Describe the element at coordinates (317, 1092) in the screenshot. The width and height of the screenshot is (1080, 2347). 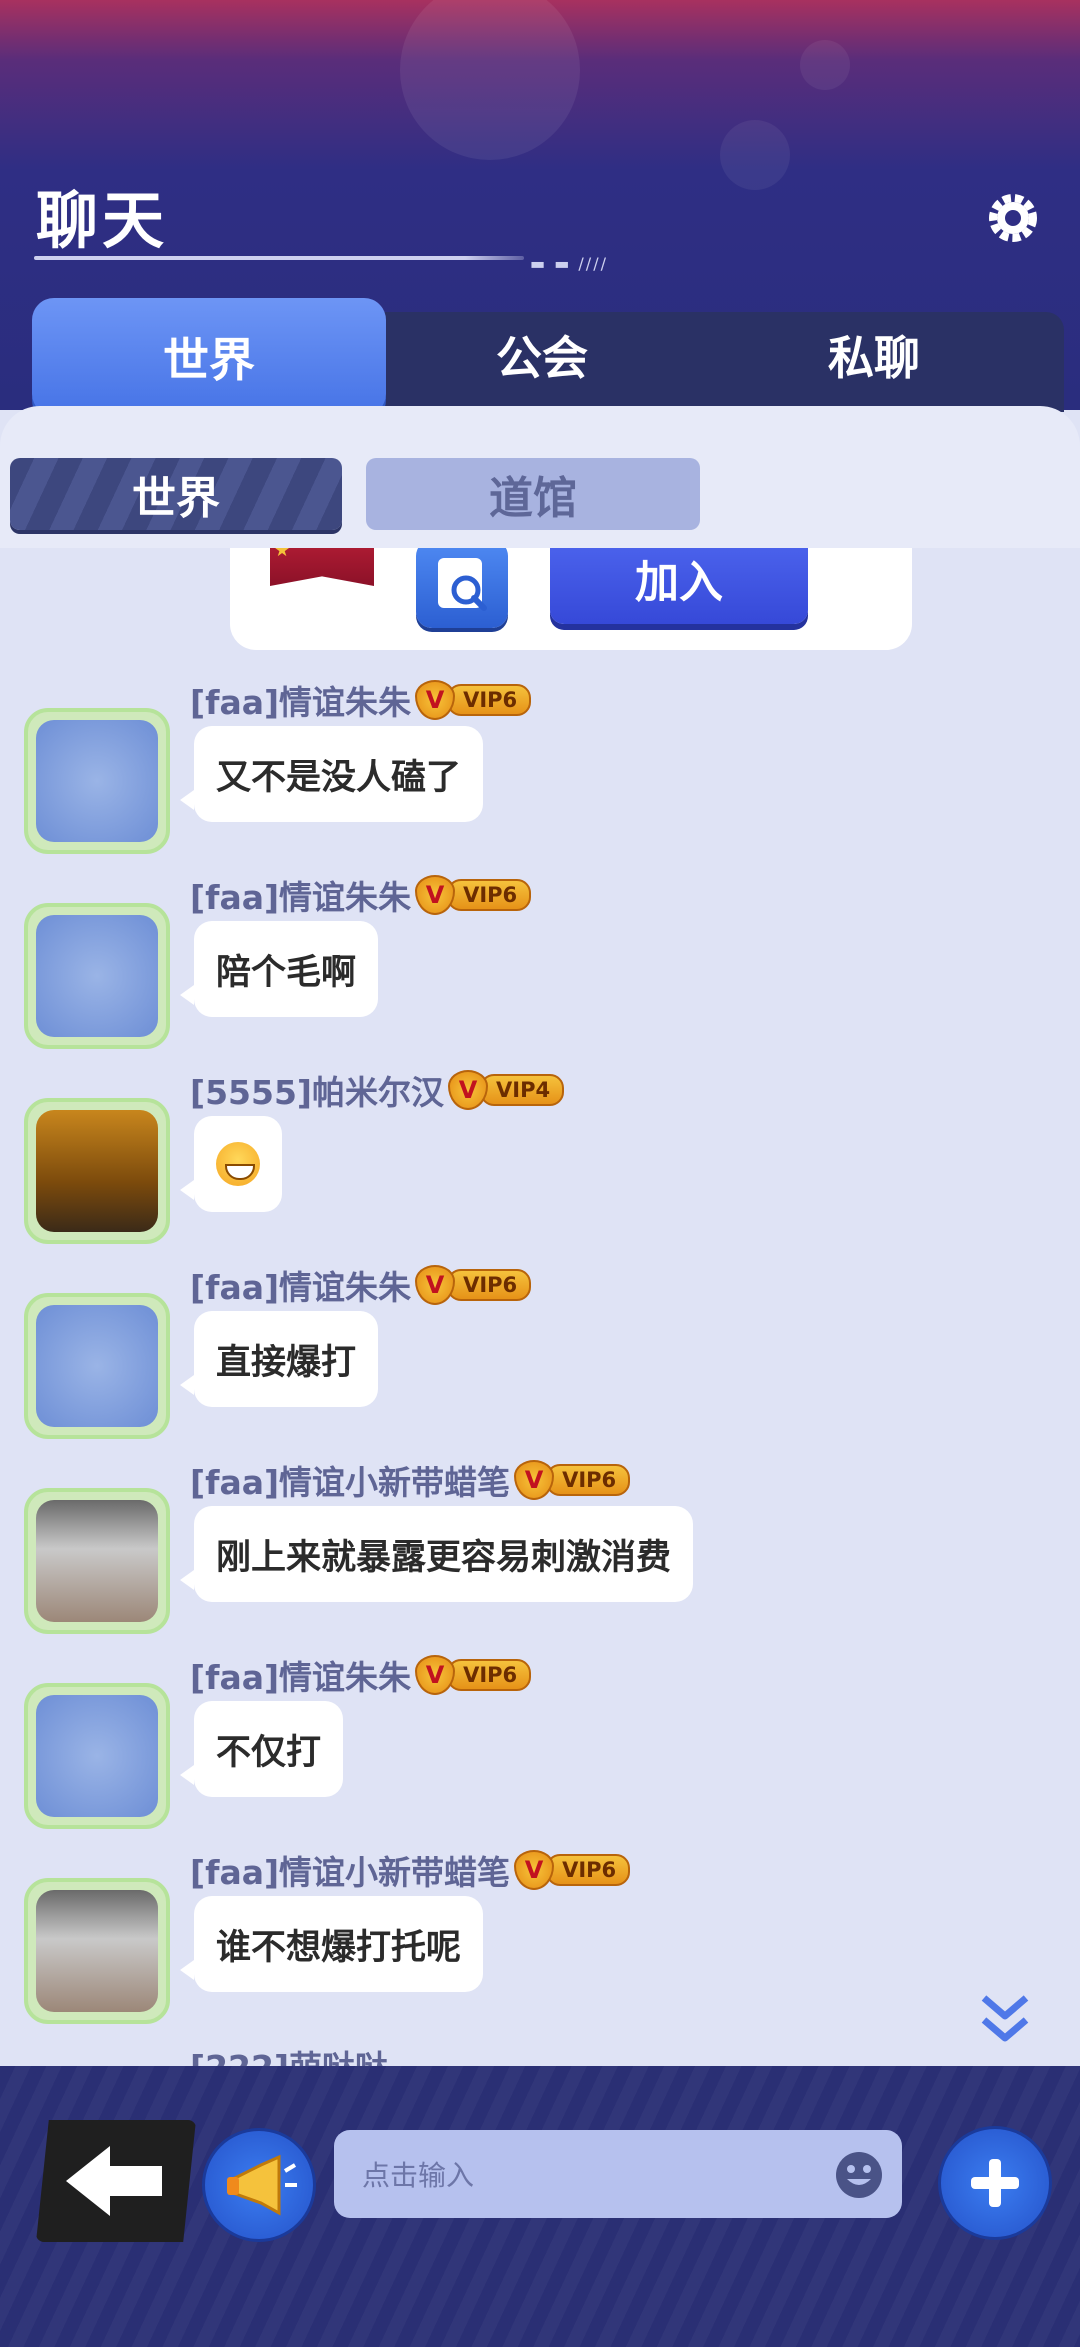
I see `sender-name-text: [5555]帕米尔汉` at that location.